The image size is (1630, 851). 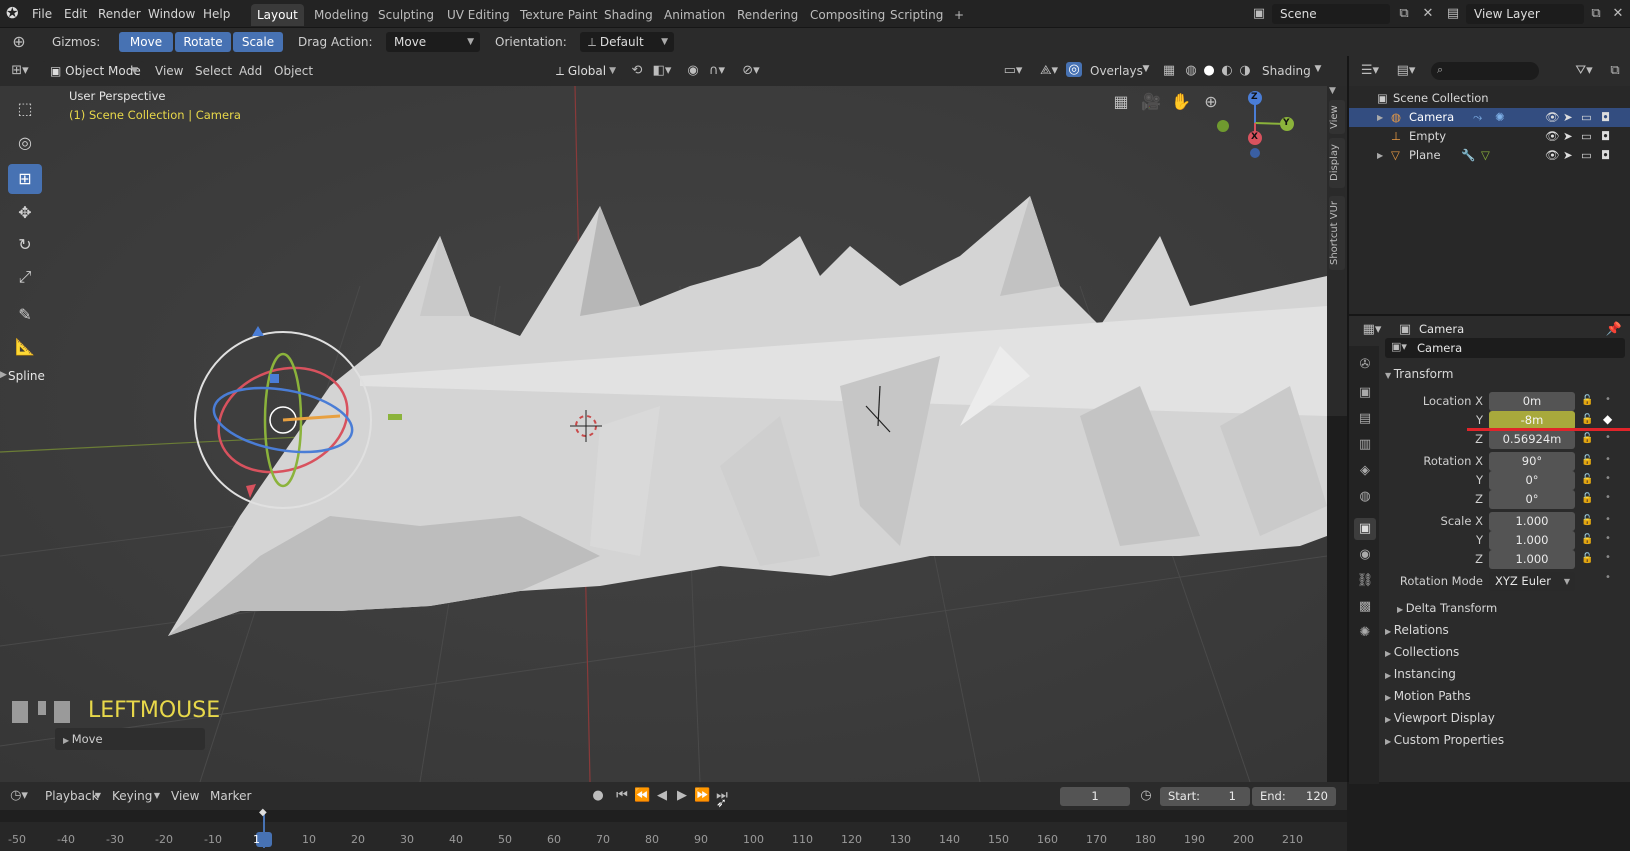 What do you see at coordinates (1404, 13) in the screenshot?
I see `scene-copy-icon: ⧉` at bounding box center [1404, 13].